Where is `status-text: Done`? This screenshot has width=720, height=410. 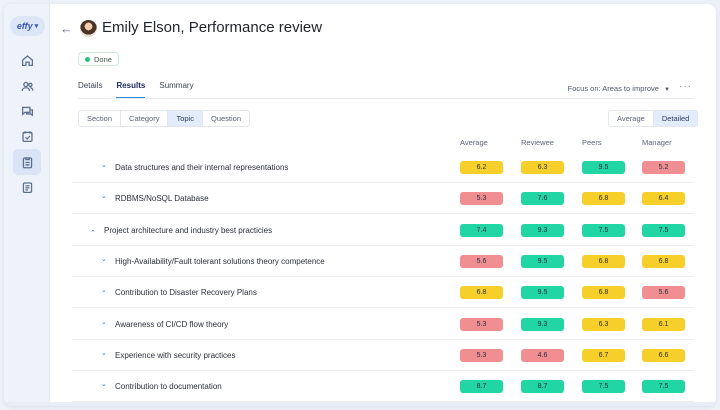
status-text: Done is located at coordinates (103, 59).